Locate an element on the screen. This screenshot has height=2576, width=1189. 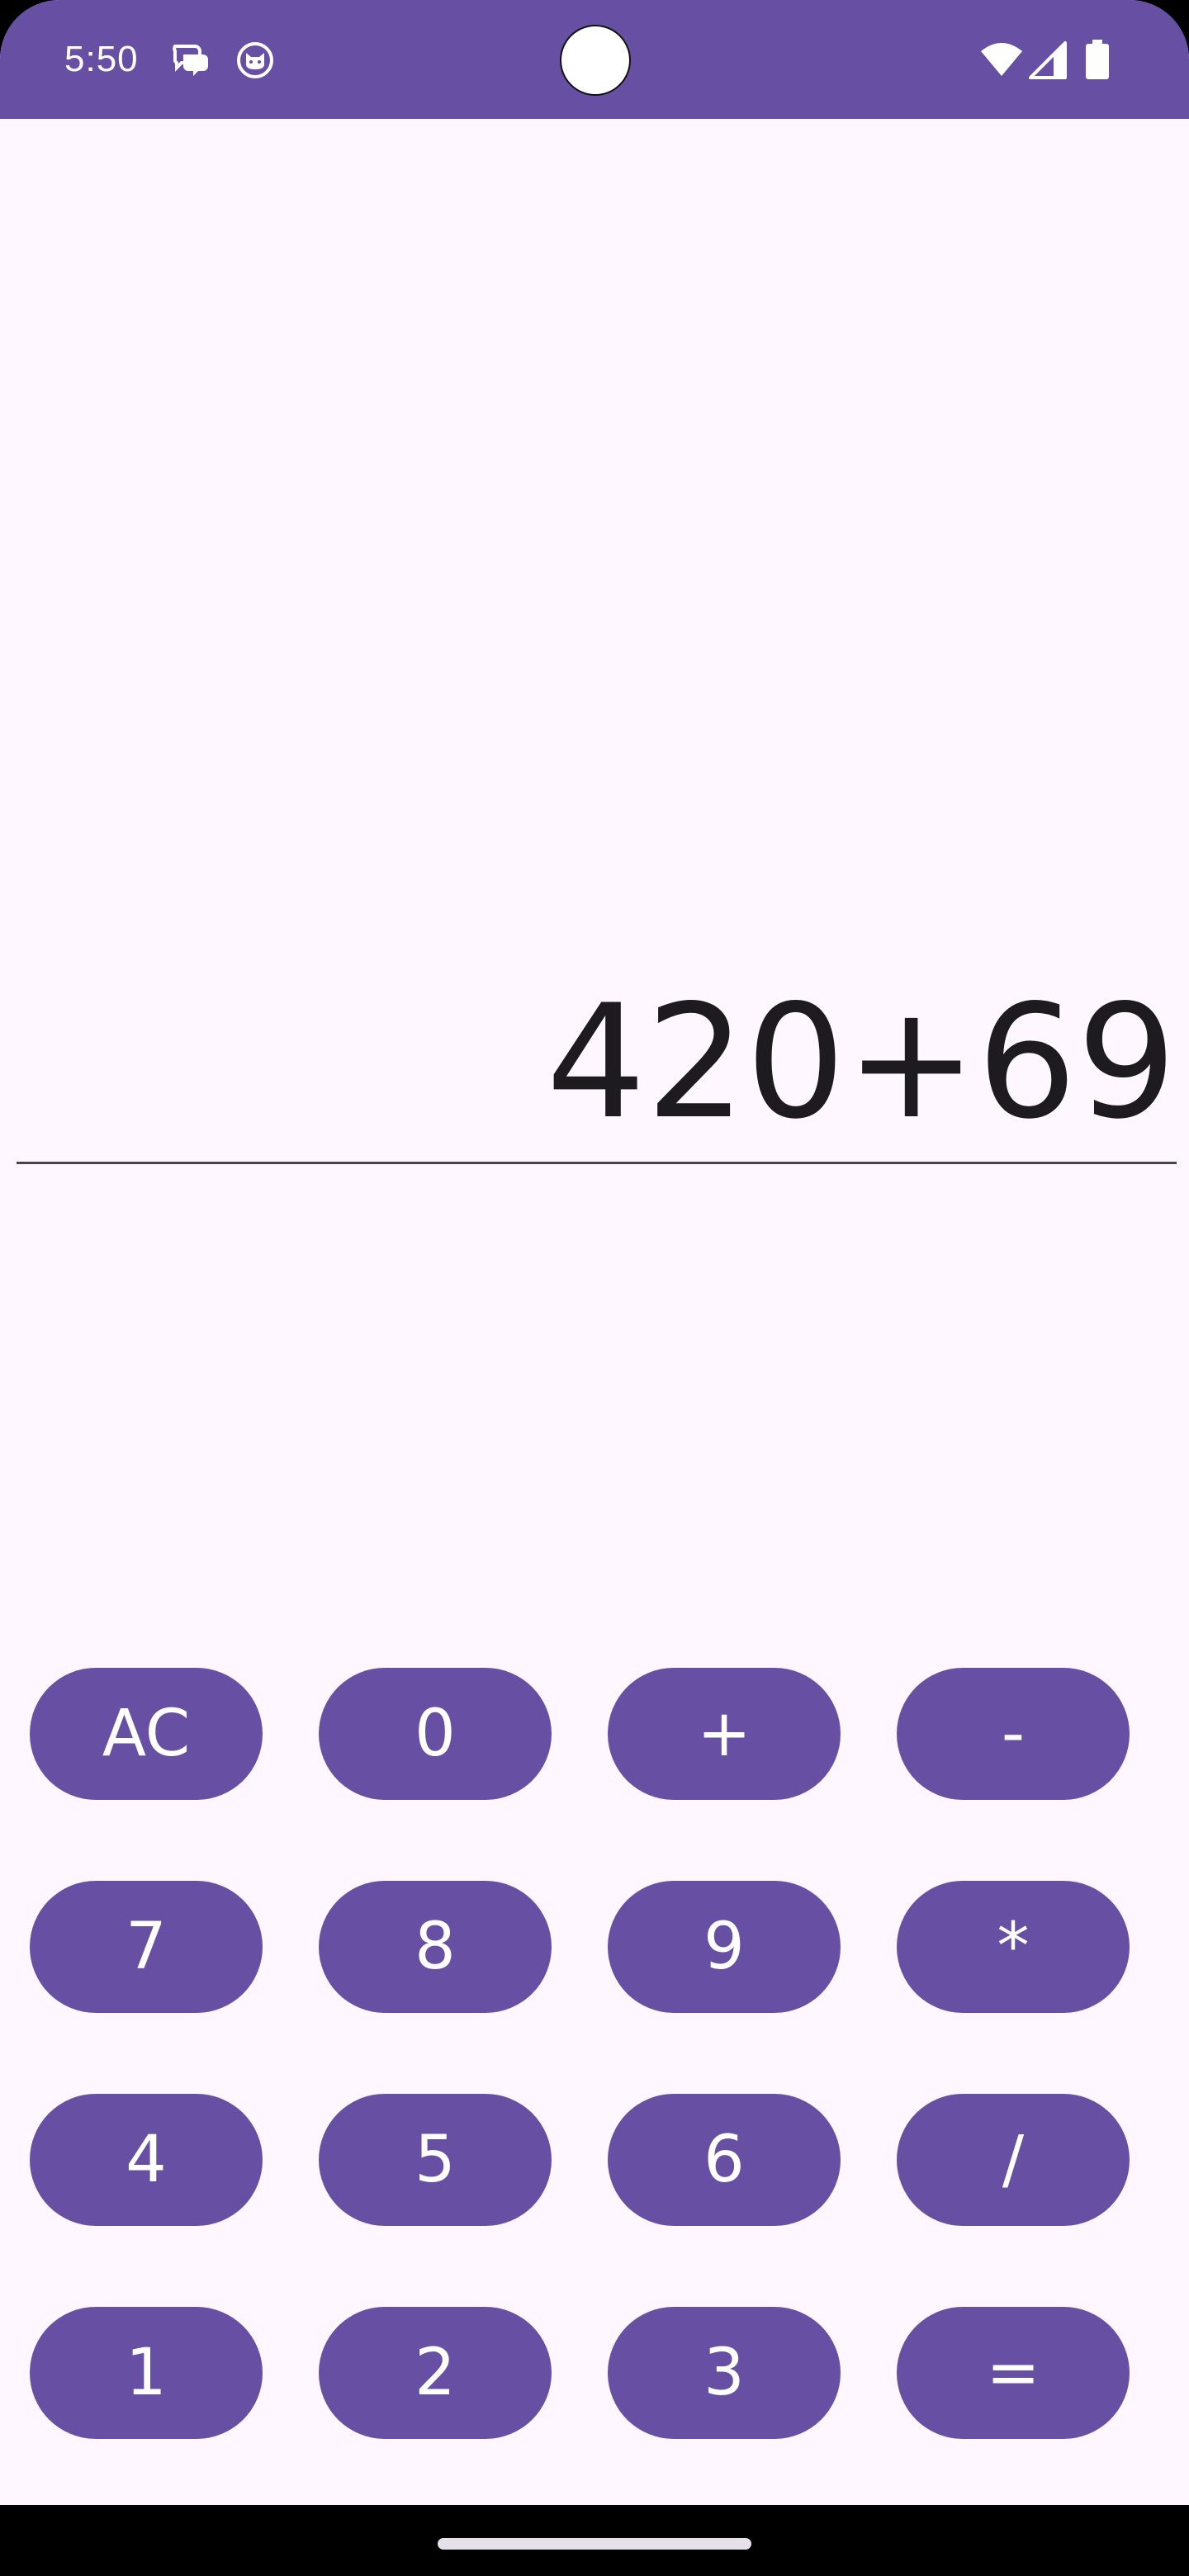
key-6-button: 6 is located at coordinates (724, 2160).